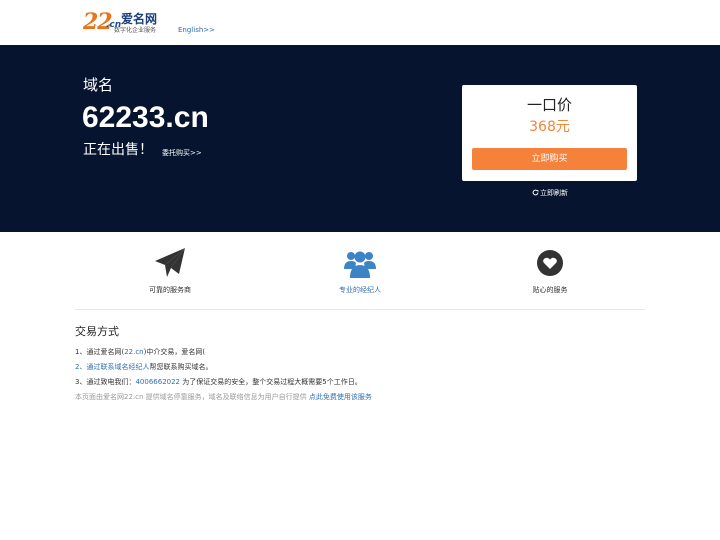 This screenshot has width=720, height=540. What do you see at coordinates (93, 367) in the screenshot?
I see `step-text: 通过` at bounding box center [93, 367].